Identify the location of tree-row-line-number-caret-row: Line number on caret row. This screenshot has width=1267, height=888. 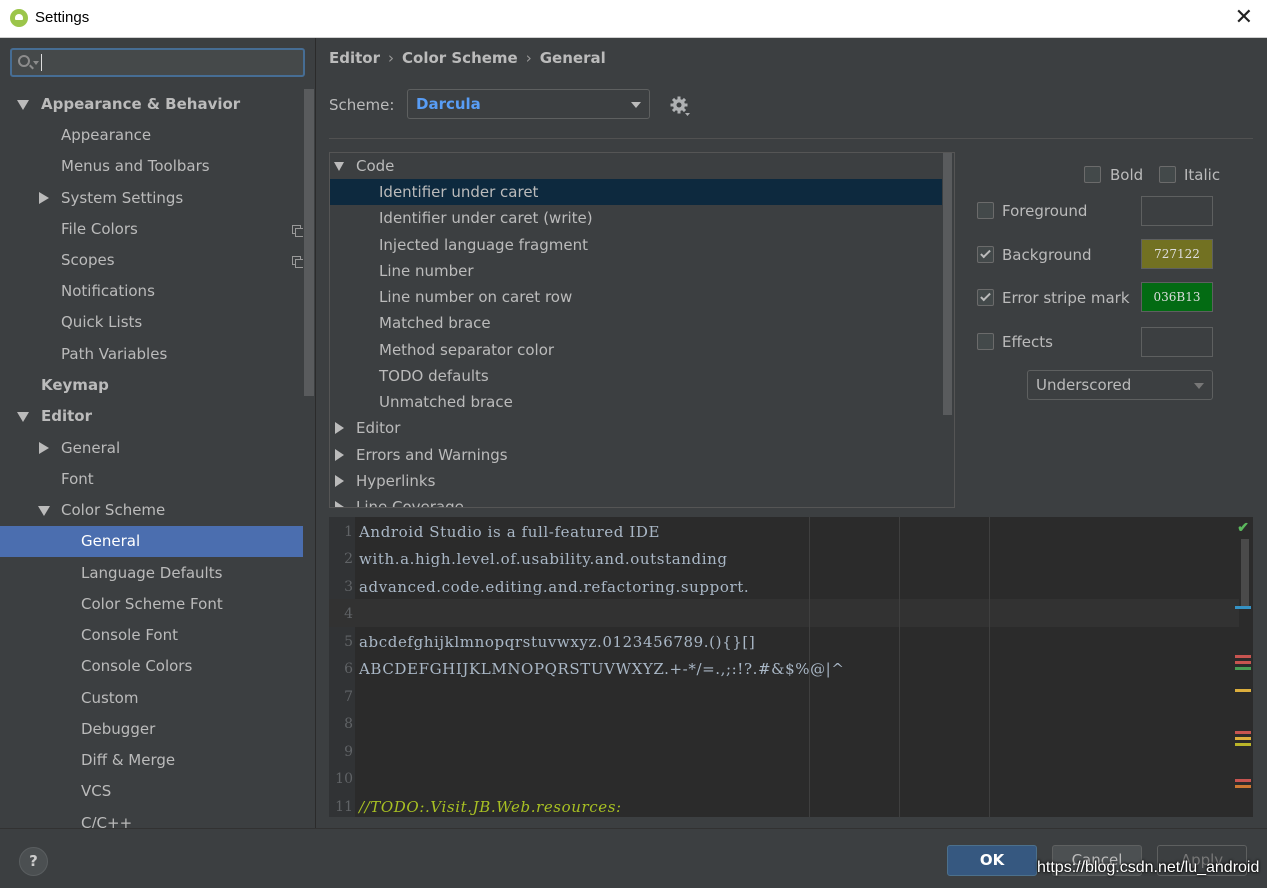
(636, 297).